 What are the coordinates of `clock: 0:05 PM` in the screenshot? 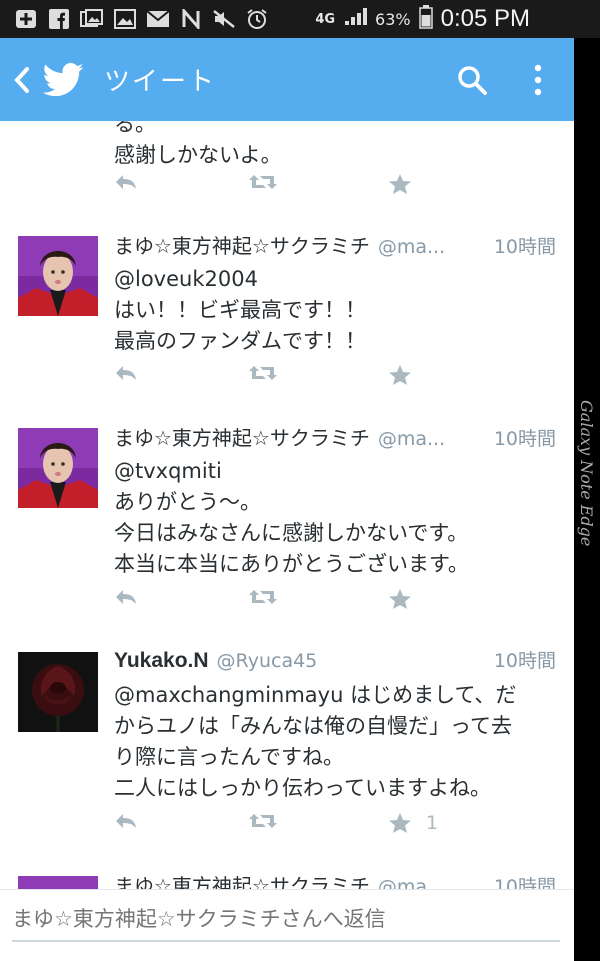 It's located at (485, 18).